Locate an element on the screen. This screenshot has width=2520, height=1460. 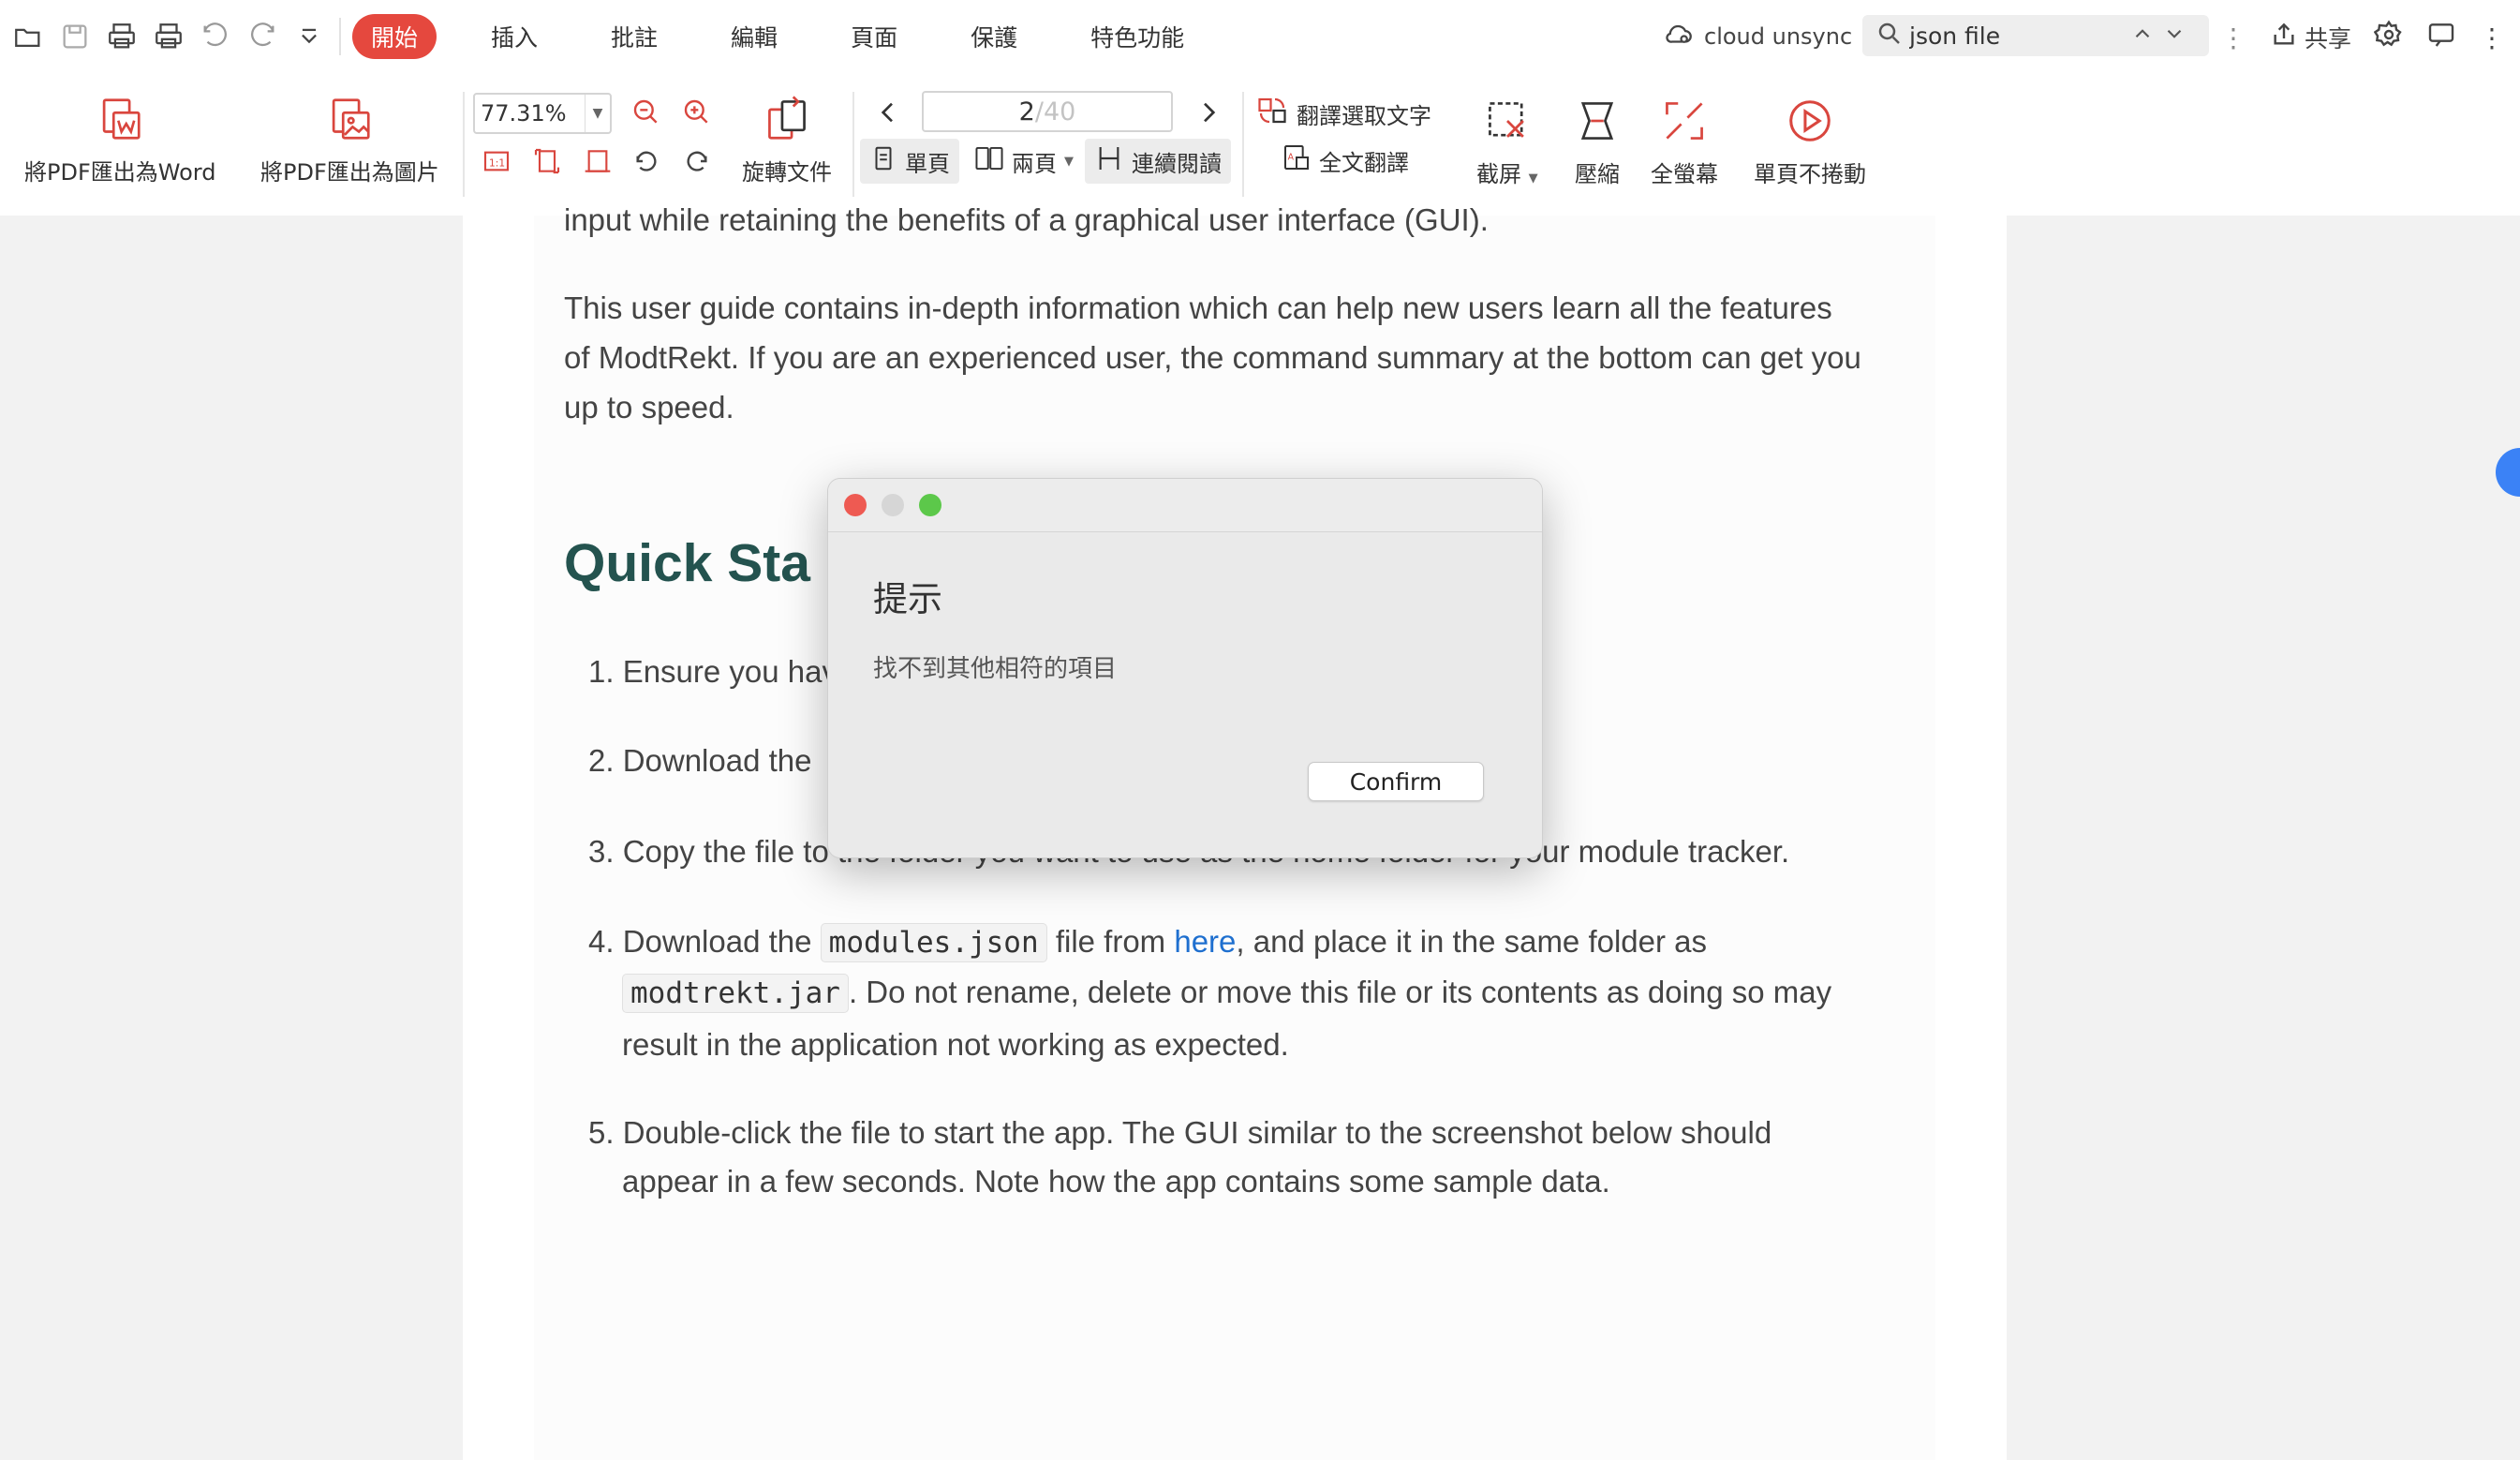
rotate-document-icon is located at coordinates (787, 119).